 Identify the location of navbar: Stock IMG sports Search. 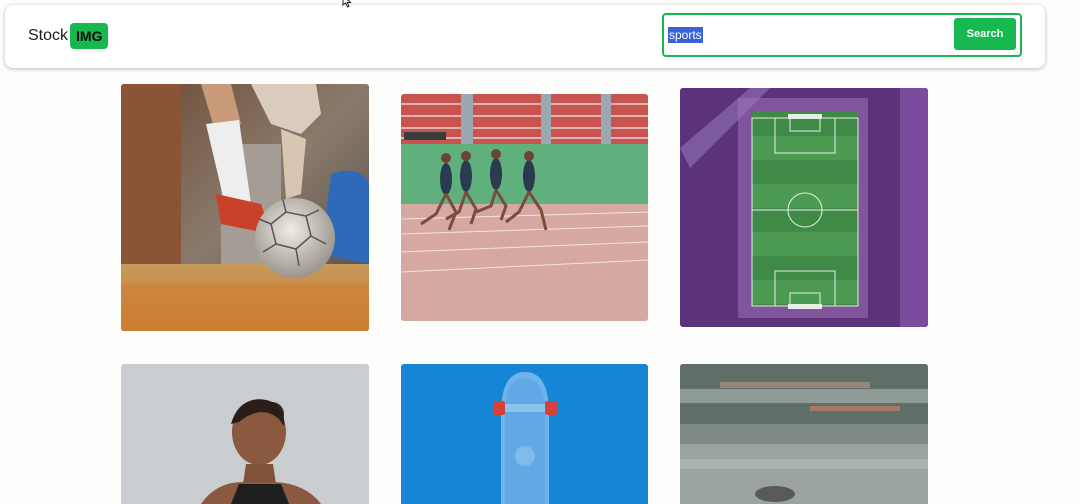
(525, 36).